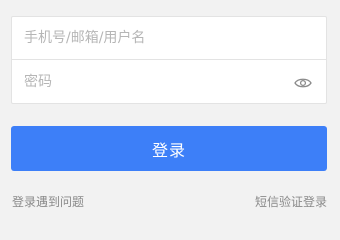  I want to click on username-input, so click(154, 38).